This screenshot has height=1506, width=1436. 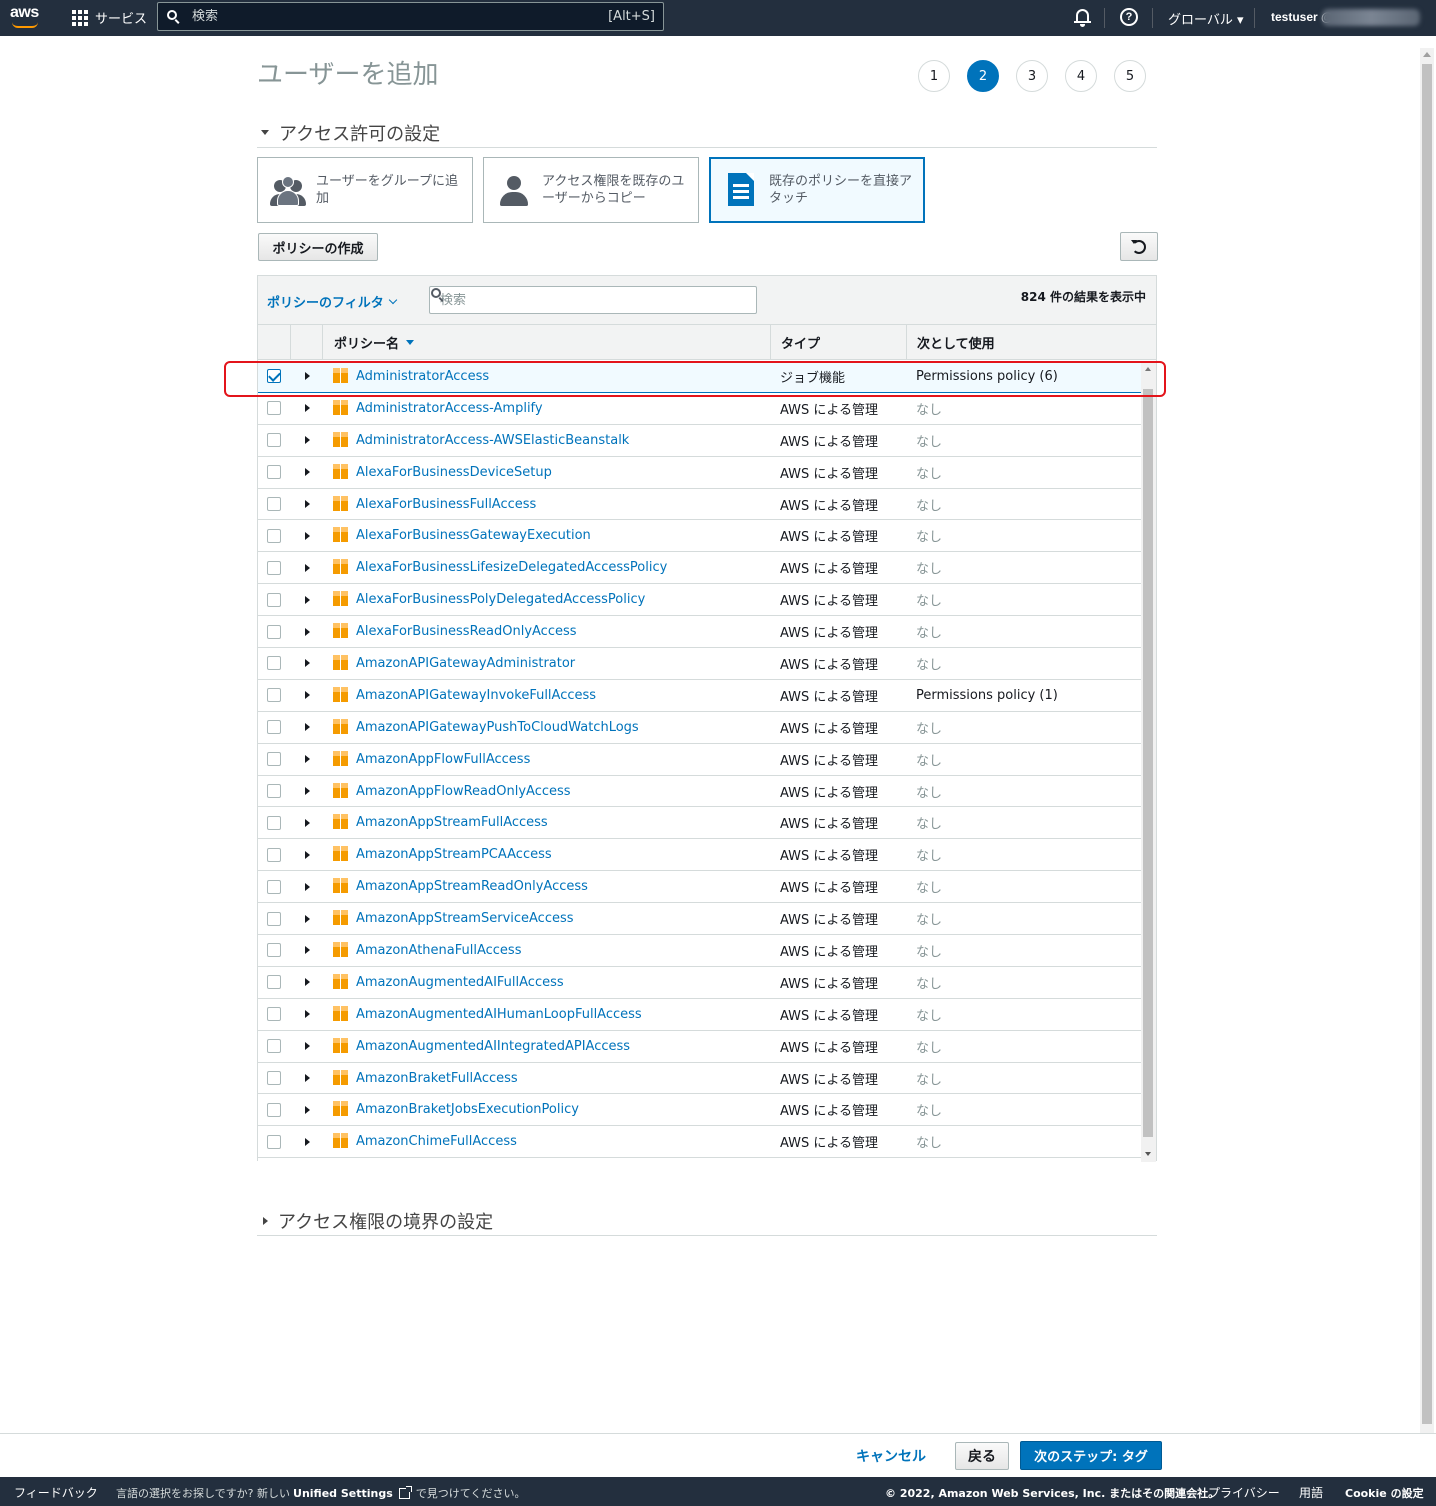 What do you see at coordinates (476, 695) in the screenshot?
I see `policy-name-link: AmazonAPIGatewayInvokeFullAccess` at bounding box center [476, 695].